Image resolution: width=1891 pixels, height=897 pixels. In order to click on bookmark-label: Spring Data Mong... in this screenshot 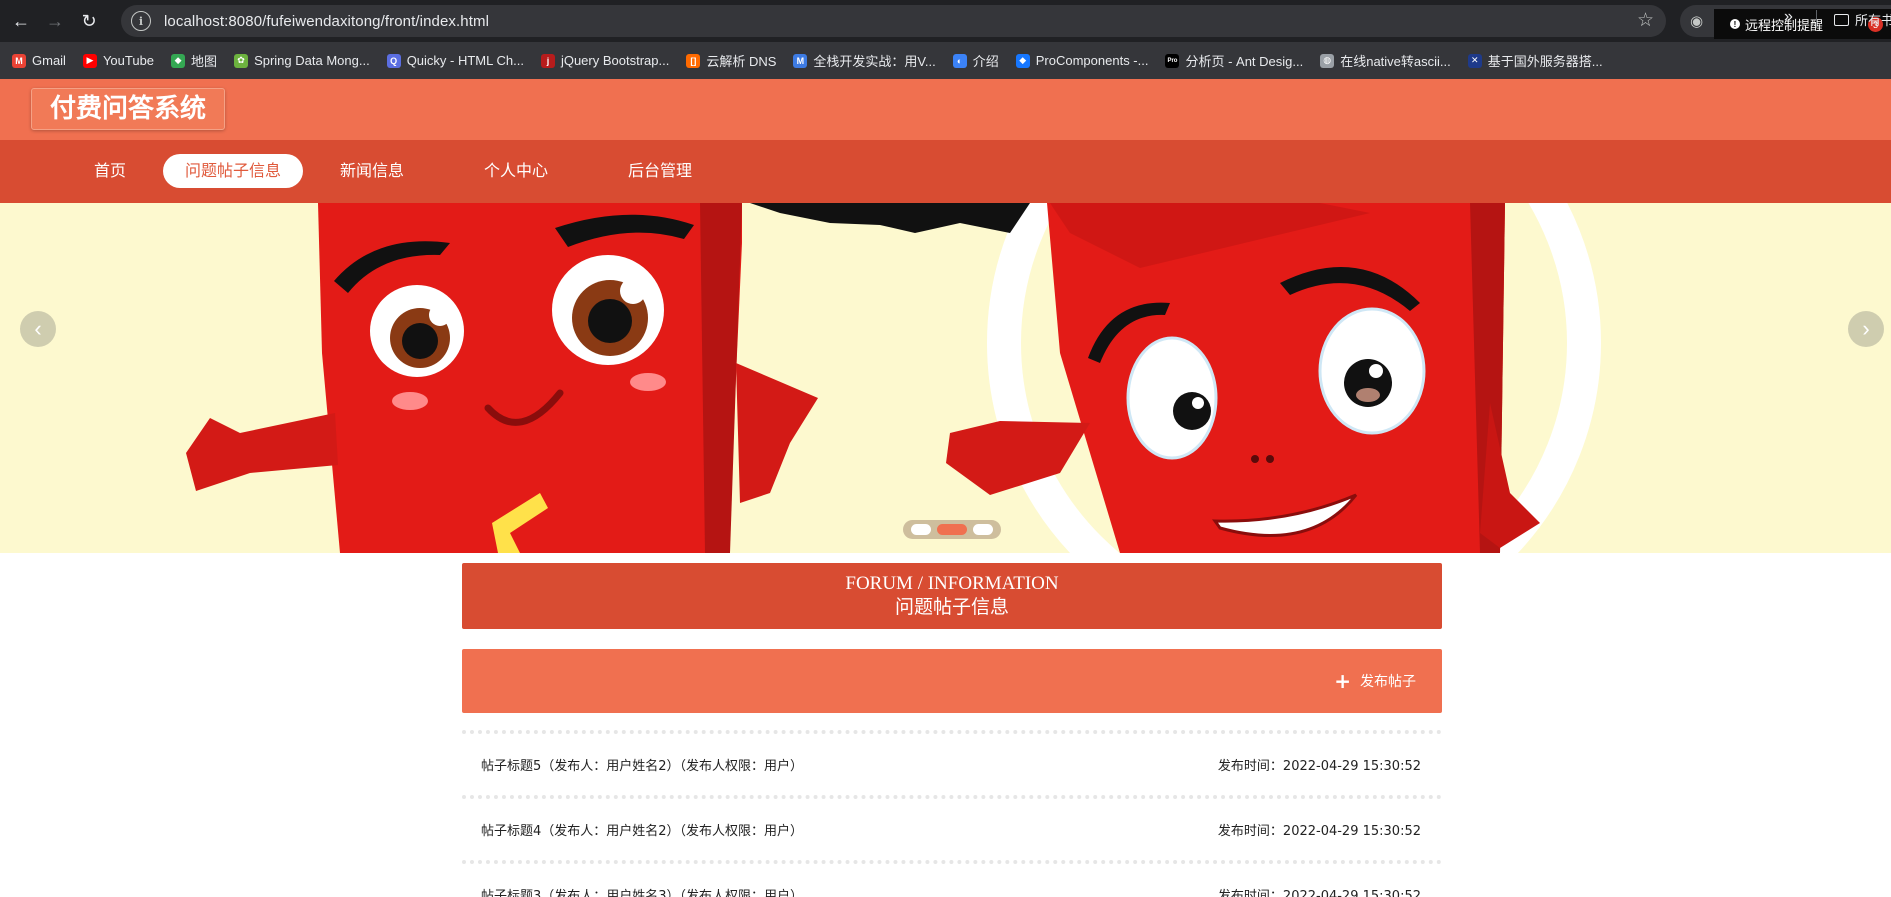, I will do `click(312, 60)`.